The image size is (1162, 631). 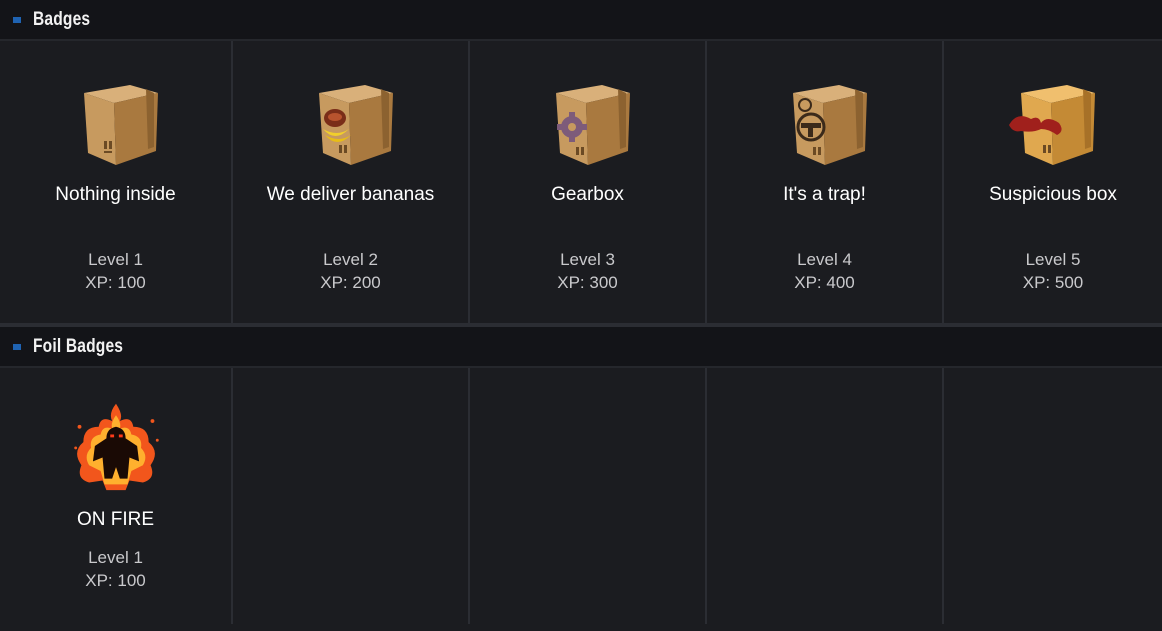 What do you see at coordinates (350, 271) in the screenshot?
I see `badge-meta: Level 2 XP: 200` at bounding box center [350, 271].